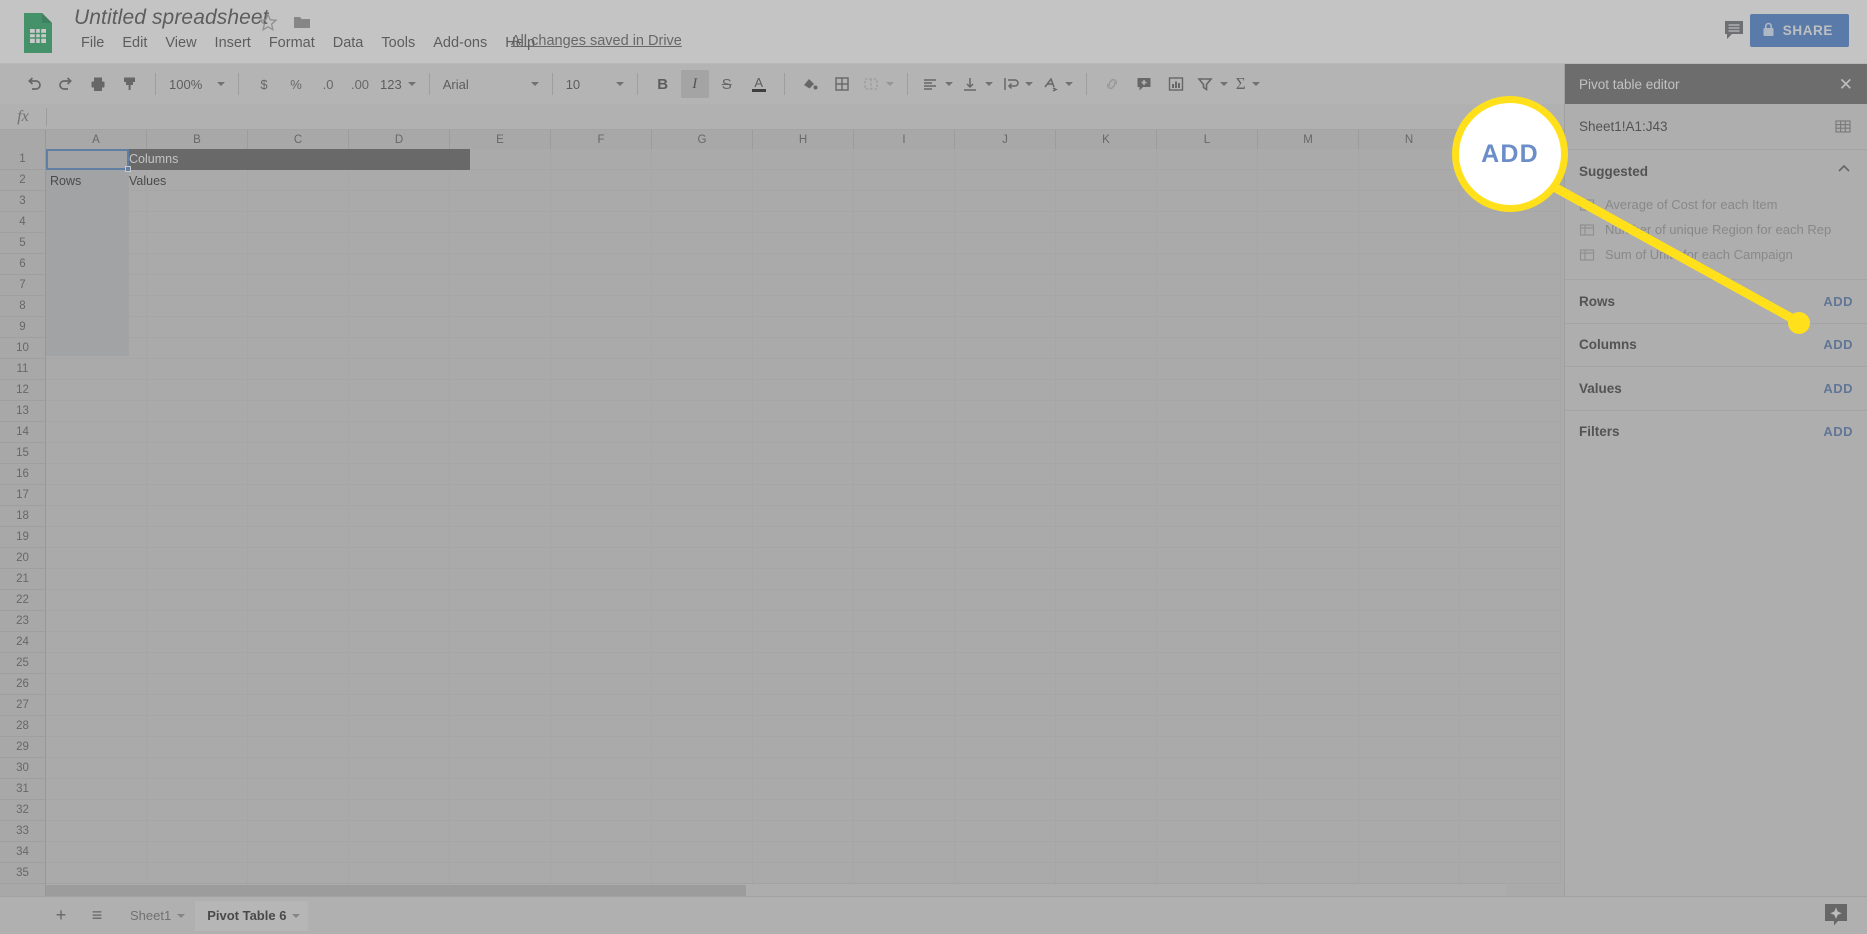 The image size is (1867, 934). What do you see at coordinates (296, 84) in the screenshot?
I see `percent-format-button: %` at bounding box center [296, 84].